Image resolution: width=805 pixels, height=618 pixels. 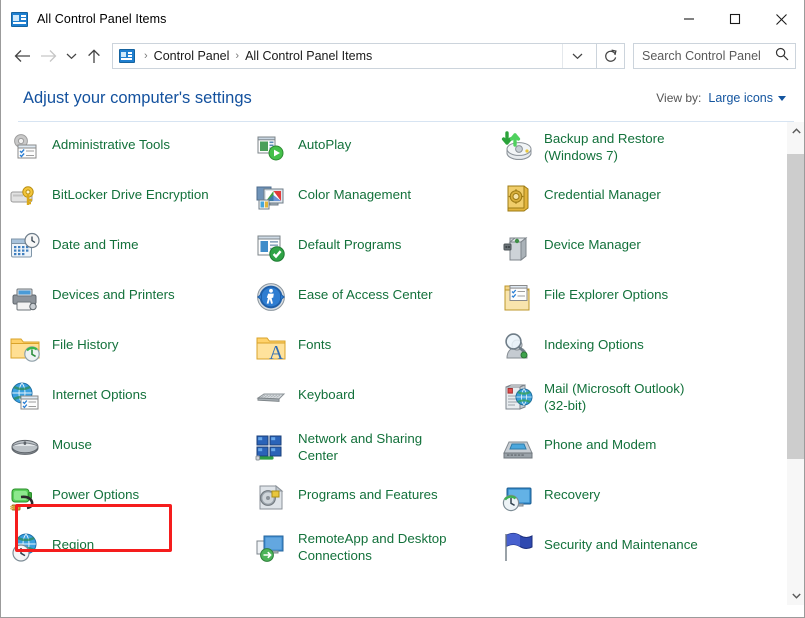 What do you see at coordinates (689, 19) in the screenshot?
I see `minimize-button` at bounding box center [689, 19].